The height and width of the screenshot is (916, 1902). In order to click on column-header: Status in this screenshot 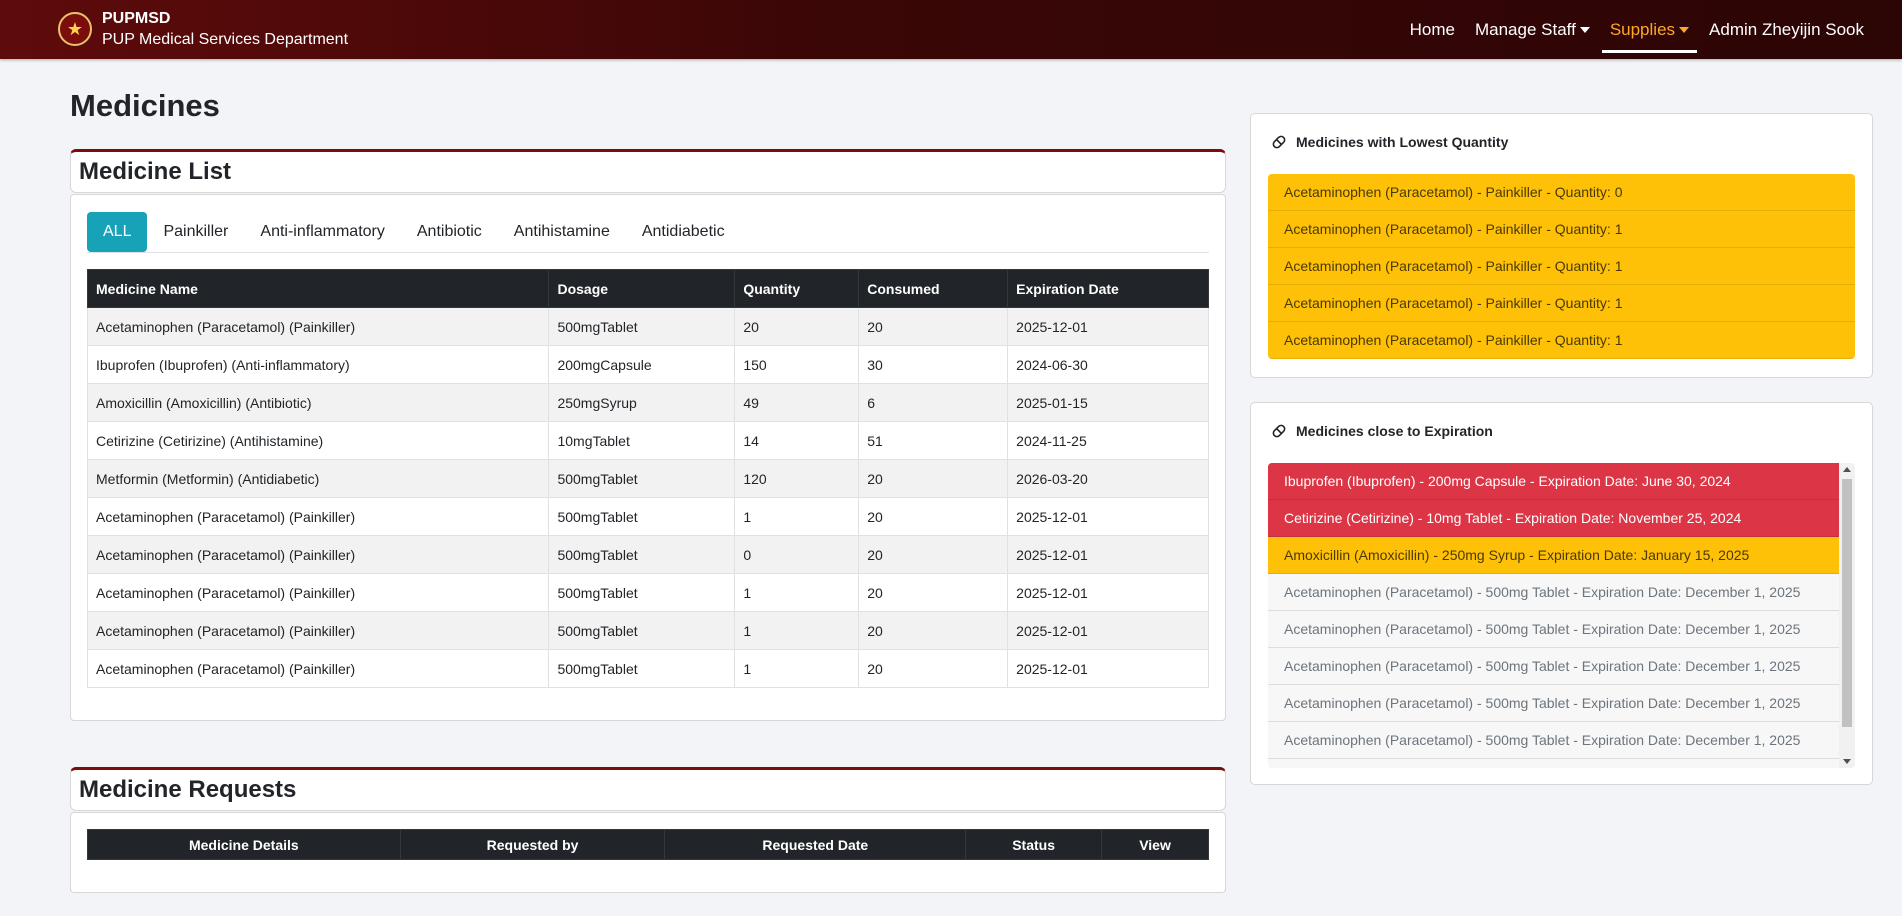, I will do `click(1034, 844)`.